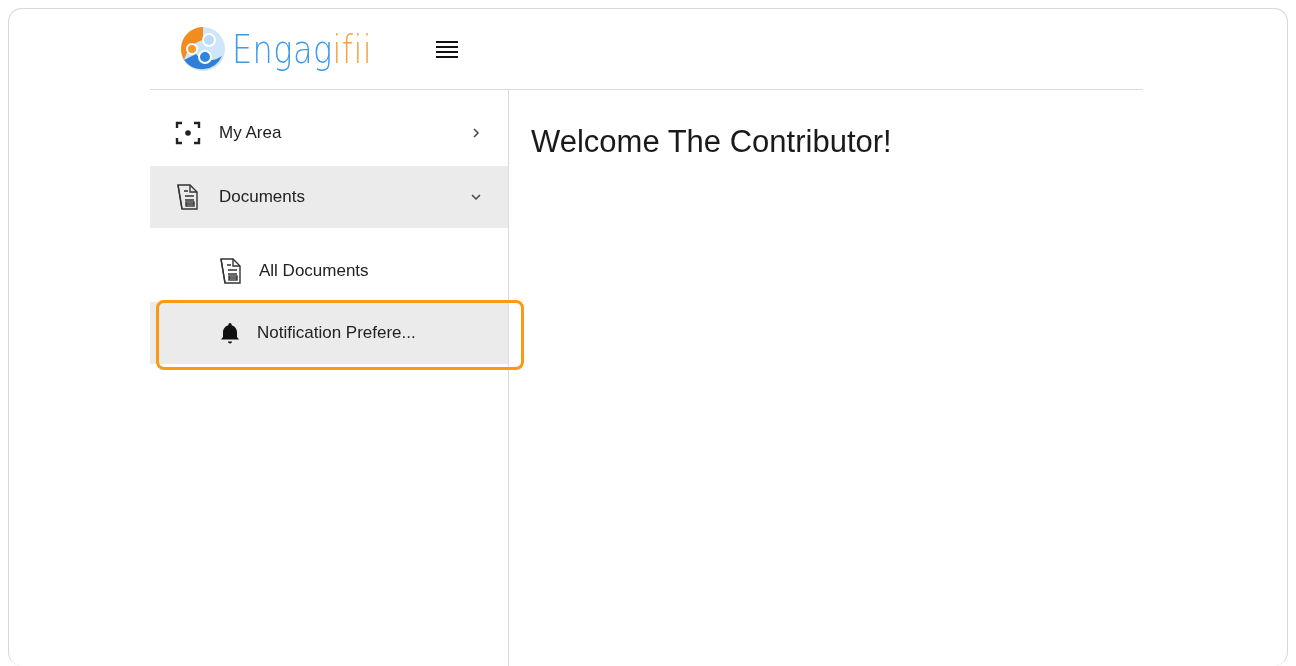 Image resolution: width=1296 pixels, height=666 pixels. I want to click on welcome-heading: Welcome The Contributor!, so click(712, 142).